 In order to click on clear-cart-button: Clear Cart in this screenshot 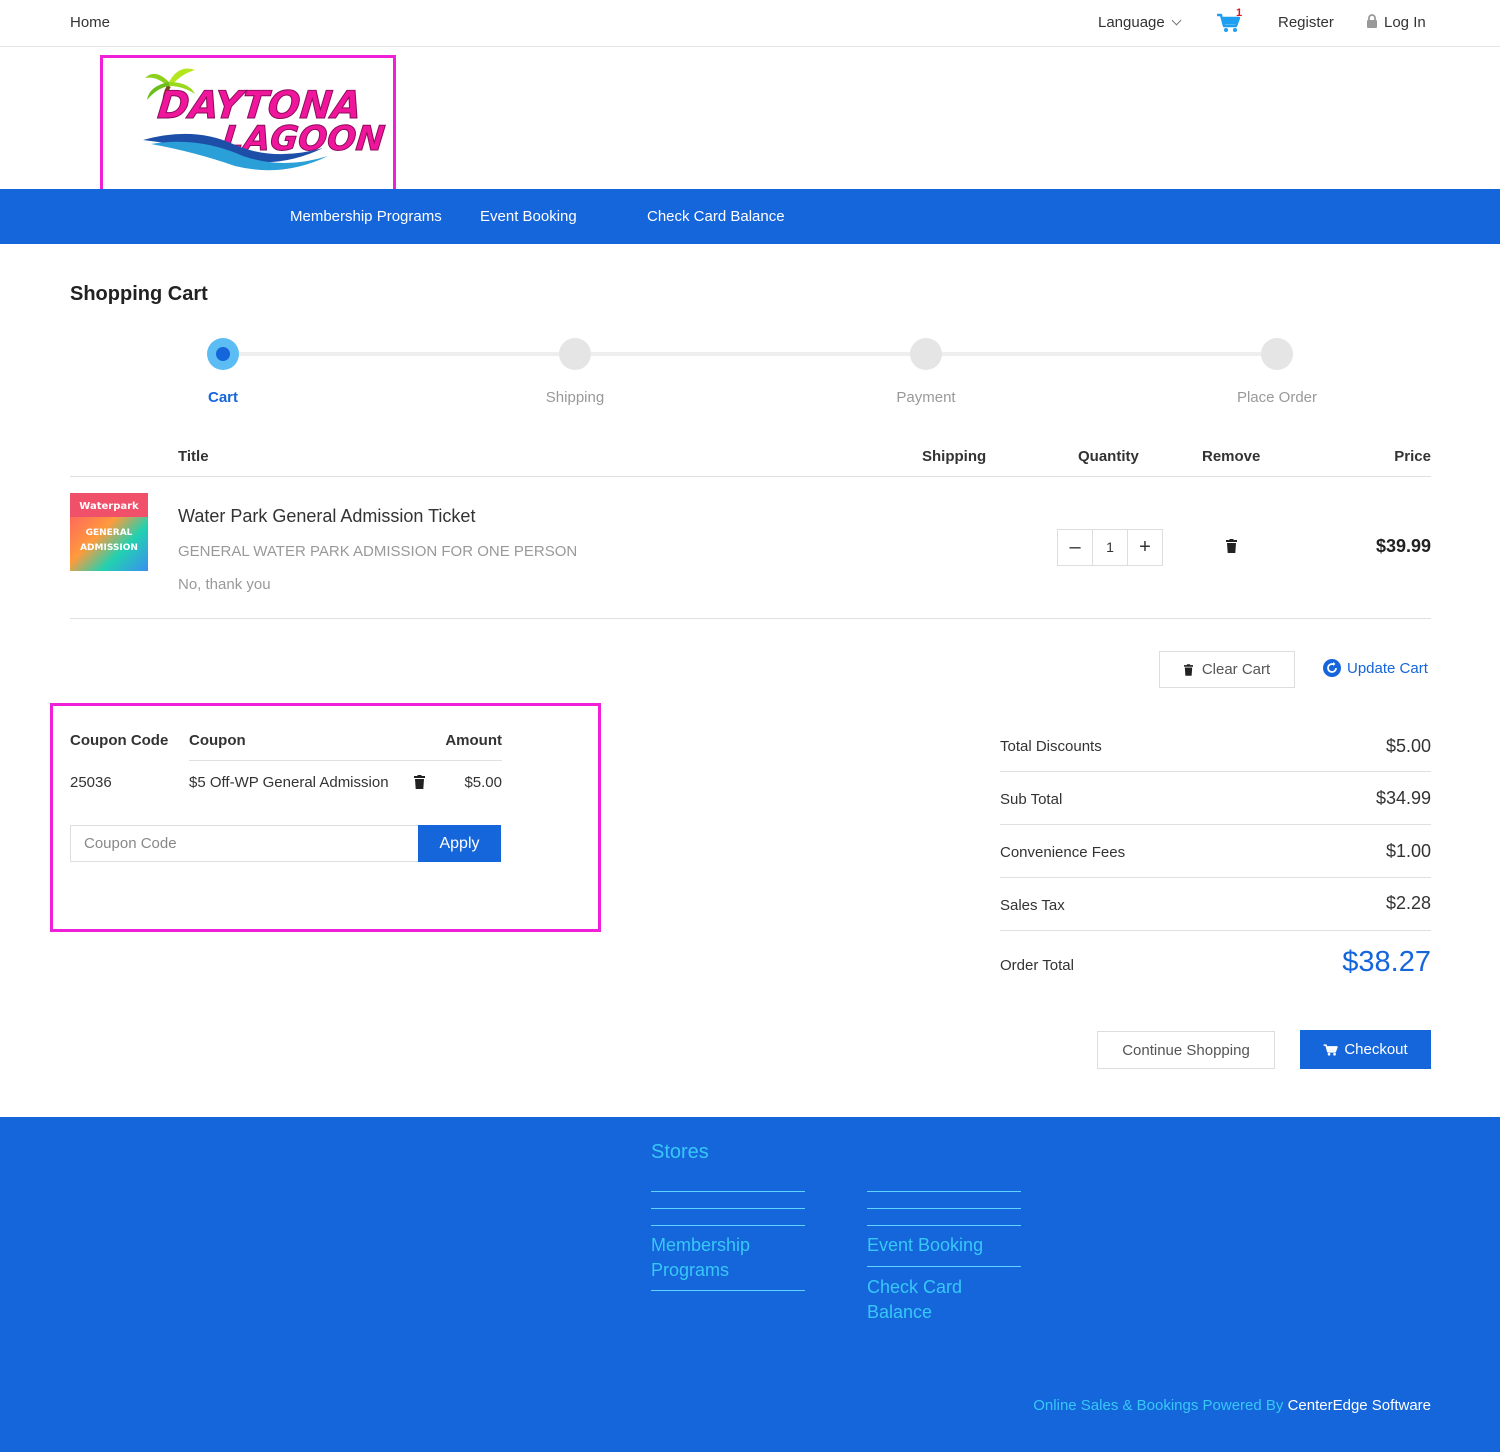, I will do `click(1227, 669)`.